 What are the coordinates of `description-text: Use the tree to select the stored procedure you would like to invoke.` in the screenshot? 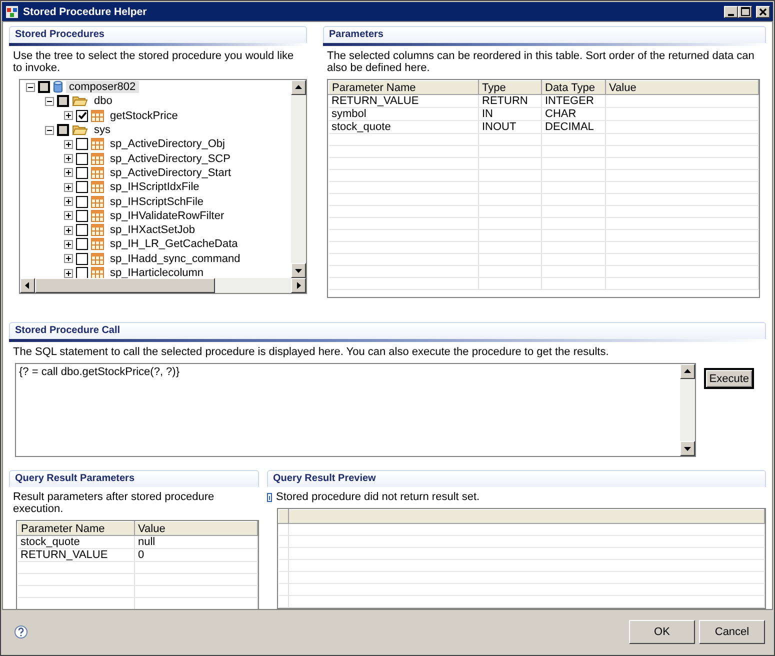 It's located at (153, 62).